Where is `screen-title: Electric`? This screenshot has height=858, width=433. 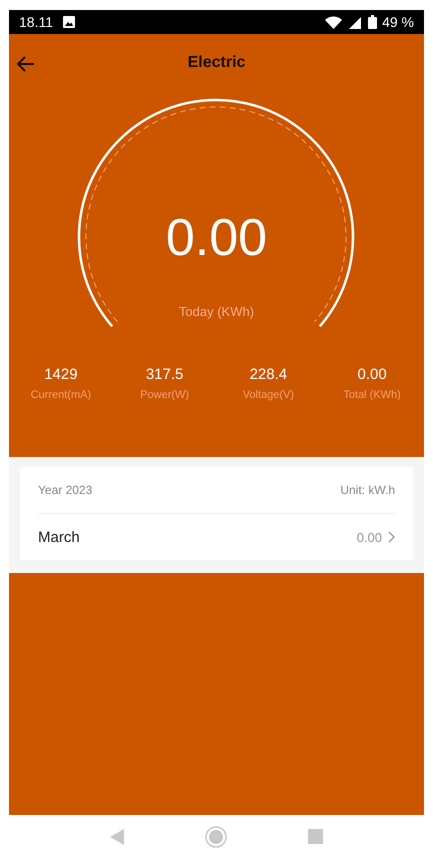 screen-title: Electric is located at coordinates (217, 63).